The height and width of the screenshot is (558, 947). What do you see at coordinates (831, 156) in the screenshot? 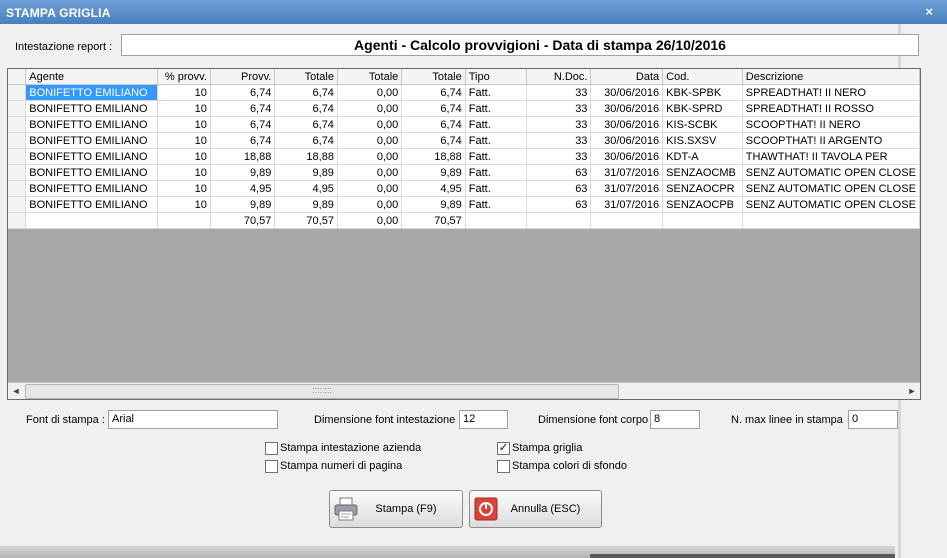
I see `table-cell: THAWTHAT! II TAVOLA PER` at bounding box center [831, 156].